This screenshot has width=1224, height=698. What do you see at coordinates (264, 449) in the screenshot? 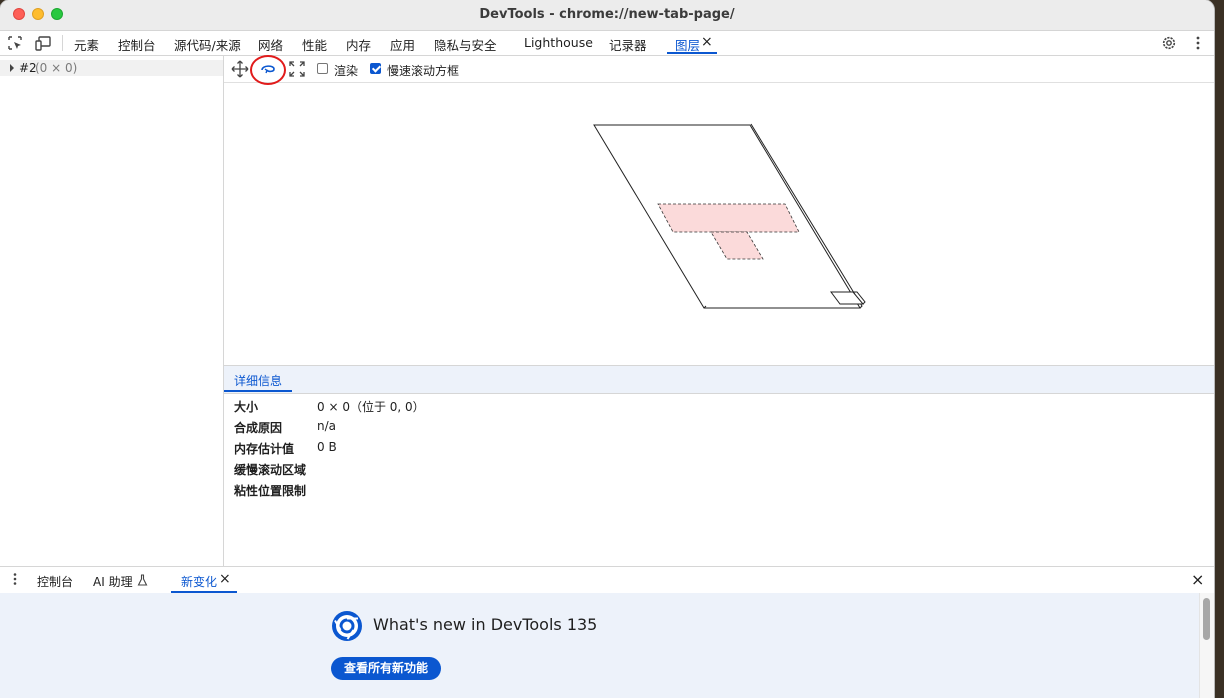
I see `detail-key-memory-estimate: 内存估计值` at bounding box center [264, 449].